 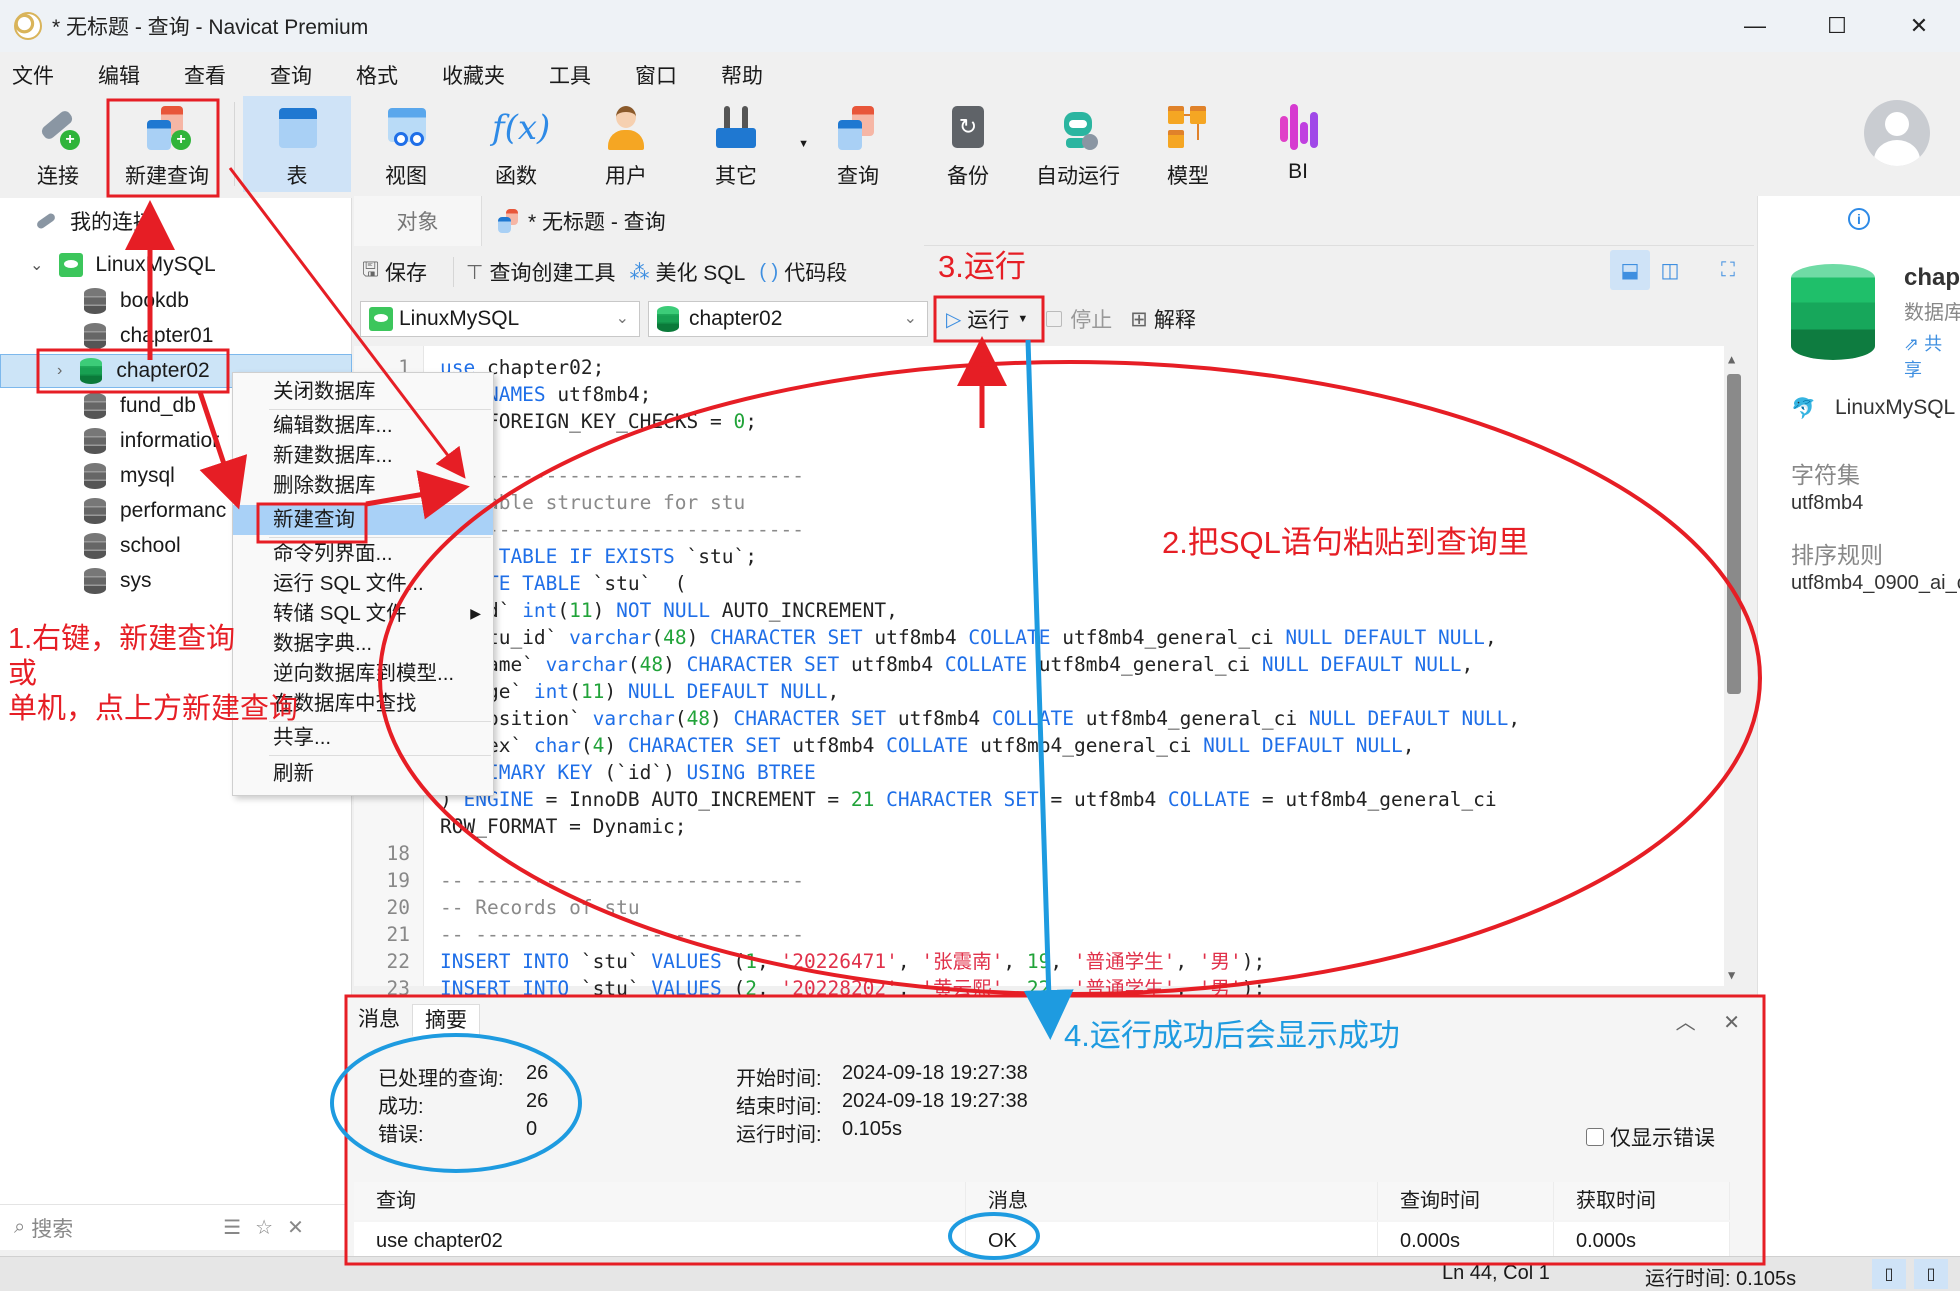 What do you see at coordinates (1642, 1201) in the screenshot?
I see `column-header-fetch-time: 获取时间` at bounding box center [1642, 1201].